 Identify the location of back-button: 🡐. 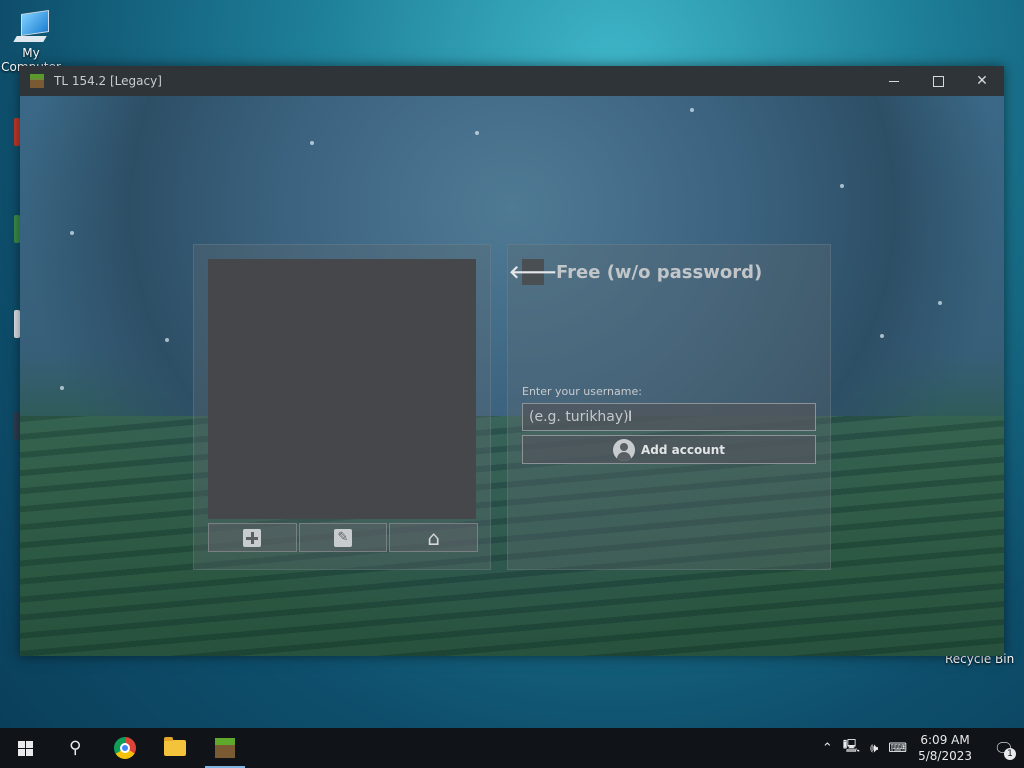
(533, 272).